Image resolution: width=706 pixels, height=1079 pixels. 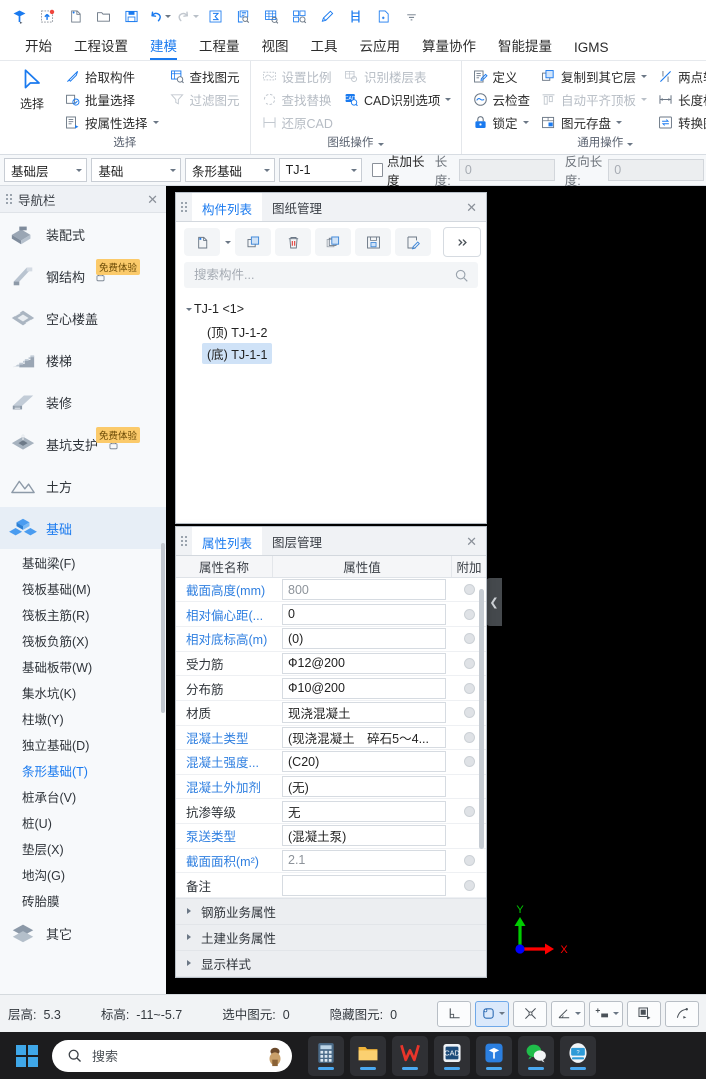 What do you see at coordinates (471, 541) in the screenshot?
I see `property-panel-close-icon: ✕` at bounding box center [471, 541].